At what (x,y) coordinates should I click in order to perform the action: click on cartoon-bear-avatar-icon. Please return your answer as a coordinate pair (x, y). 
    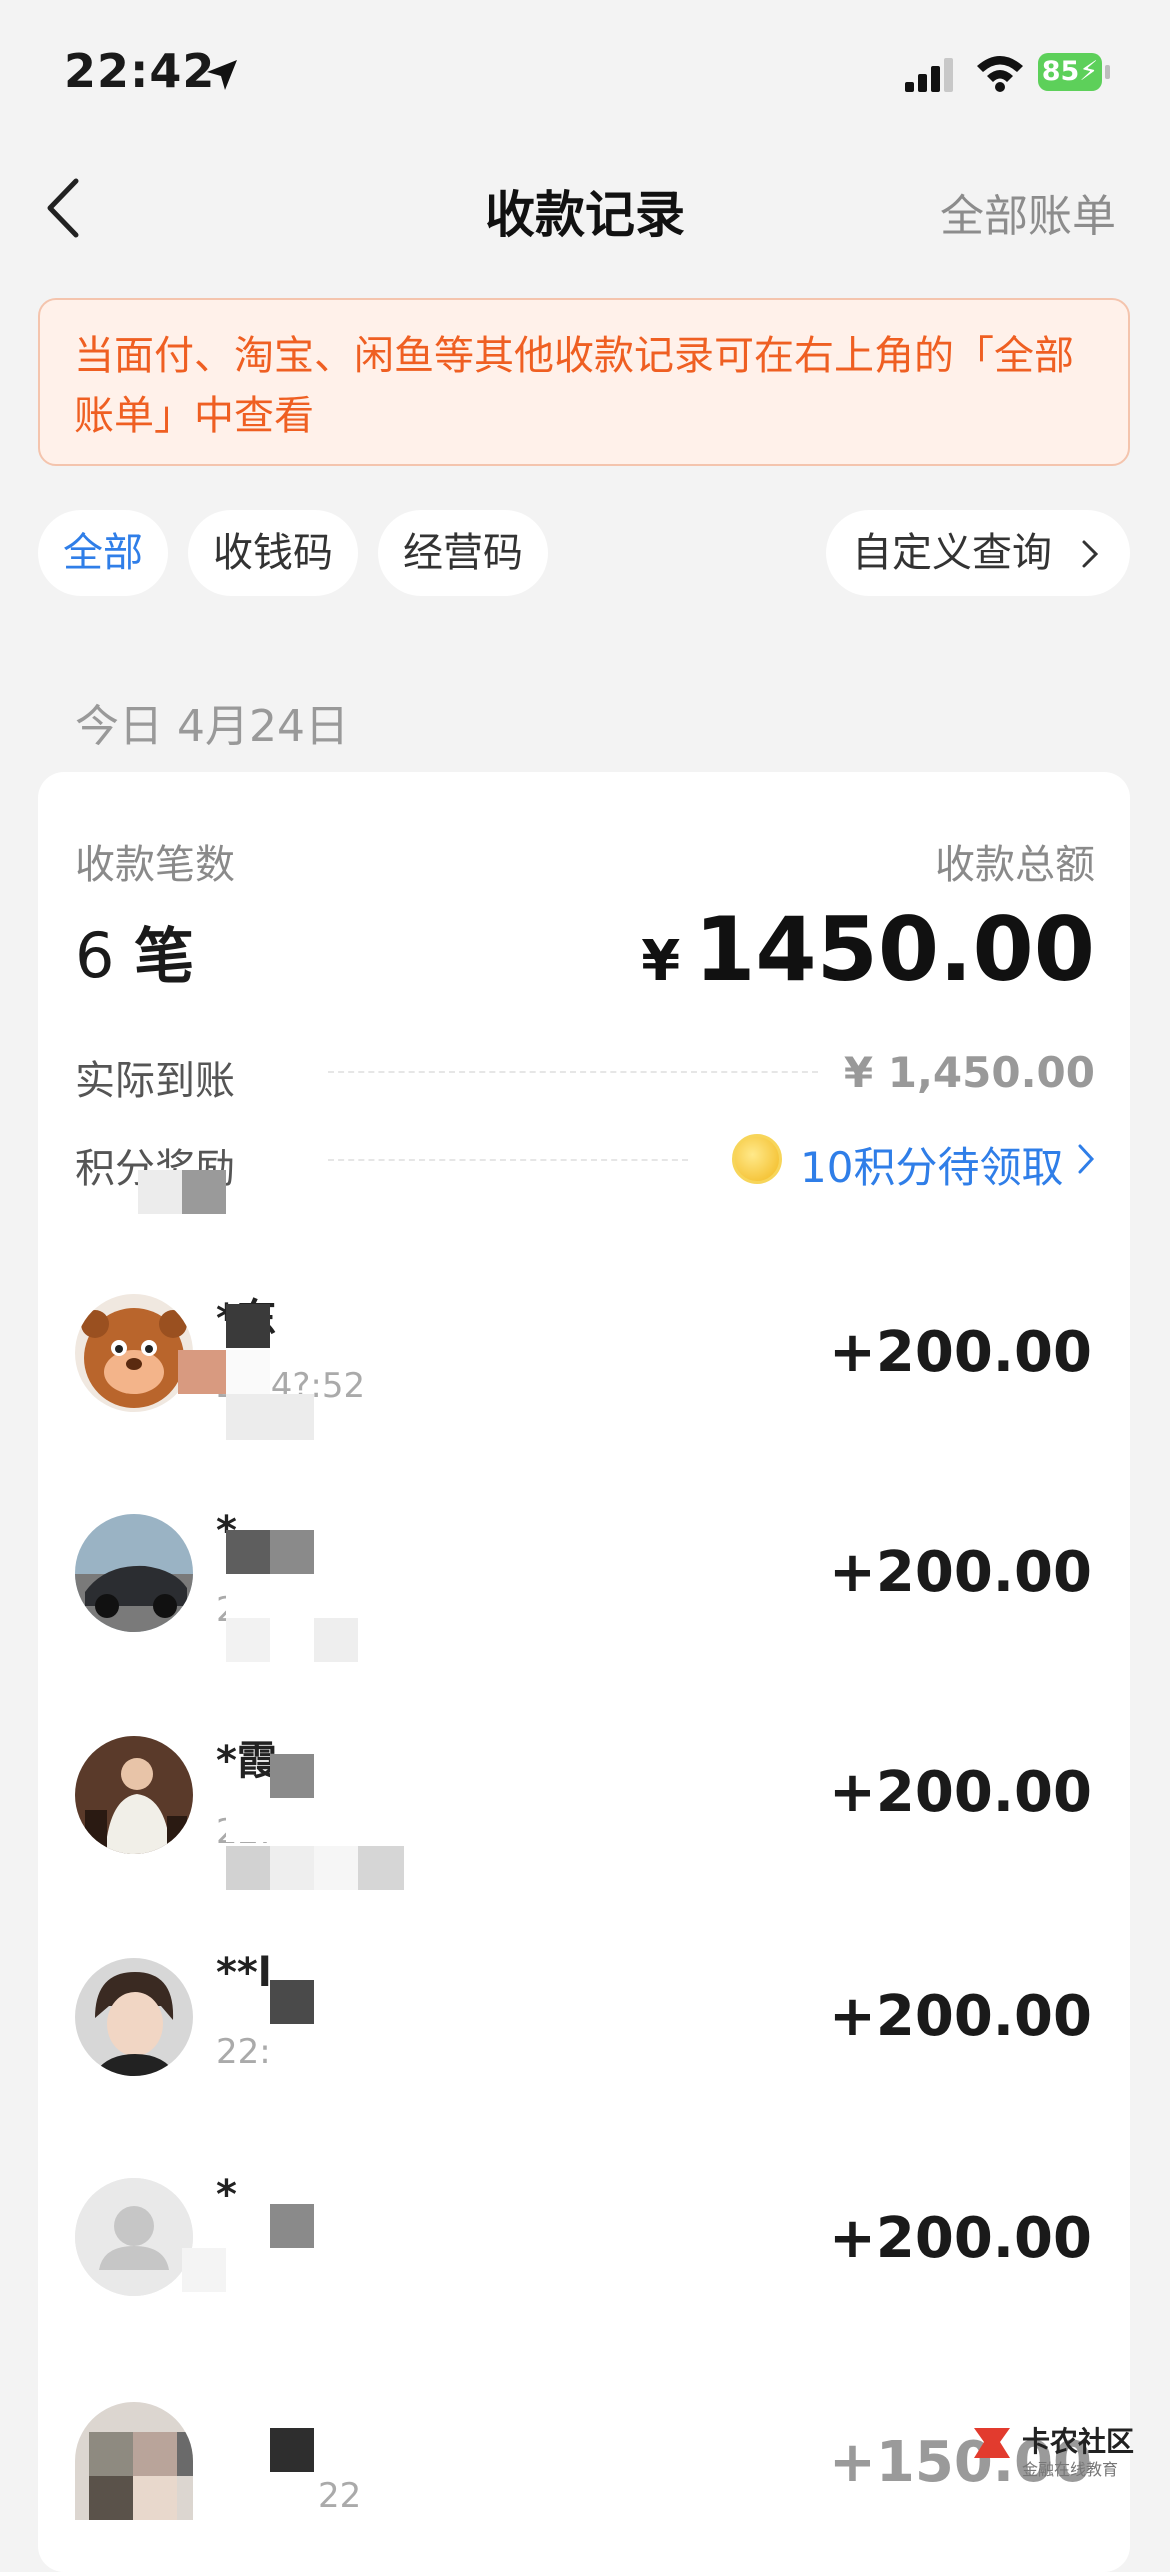
    Looking at the image, I should click on (134, 1353).